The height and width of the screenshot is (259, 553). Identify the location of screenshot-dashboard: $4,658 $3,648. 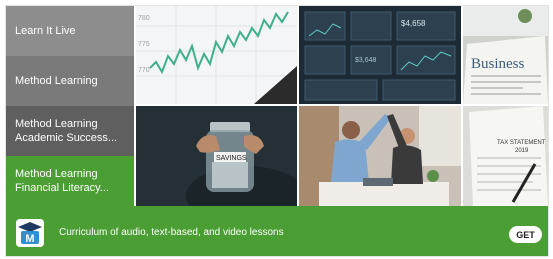
(380, 55).